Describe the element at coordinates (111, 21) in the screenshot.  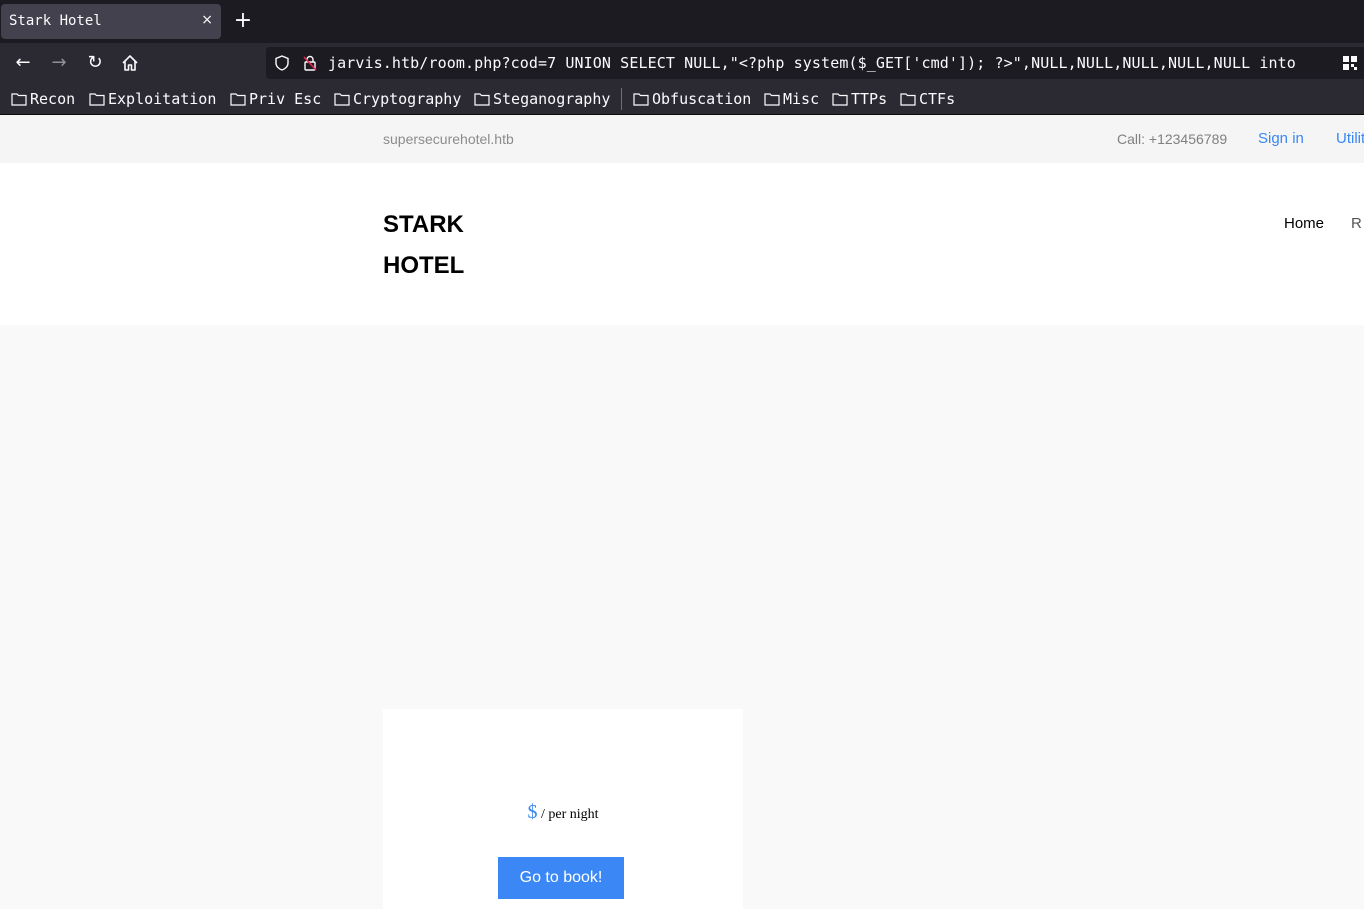
I see `browser-tab: Stark Hotel ×` at that location.